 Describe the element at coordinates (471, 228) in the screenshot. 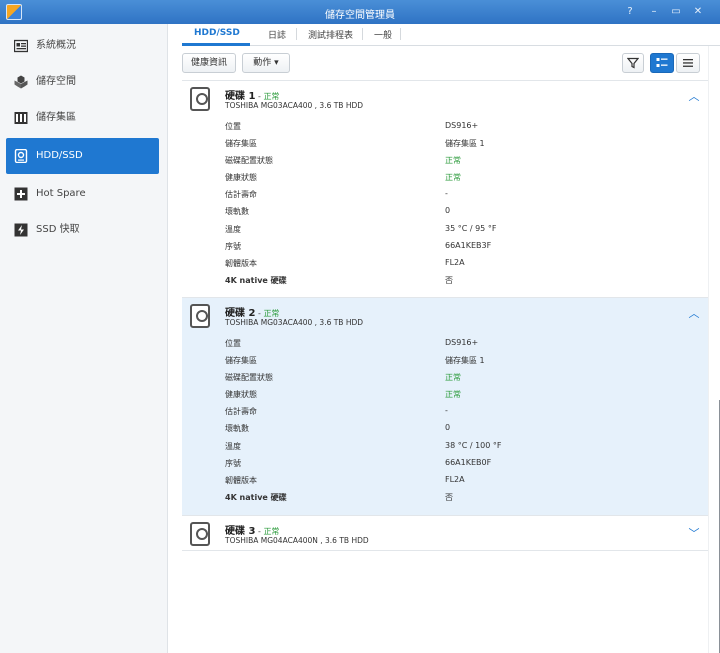

I see `detail-value: 35 °C / 95 °F` at that location.